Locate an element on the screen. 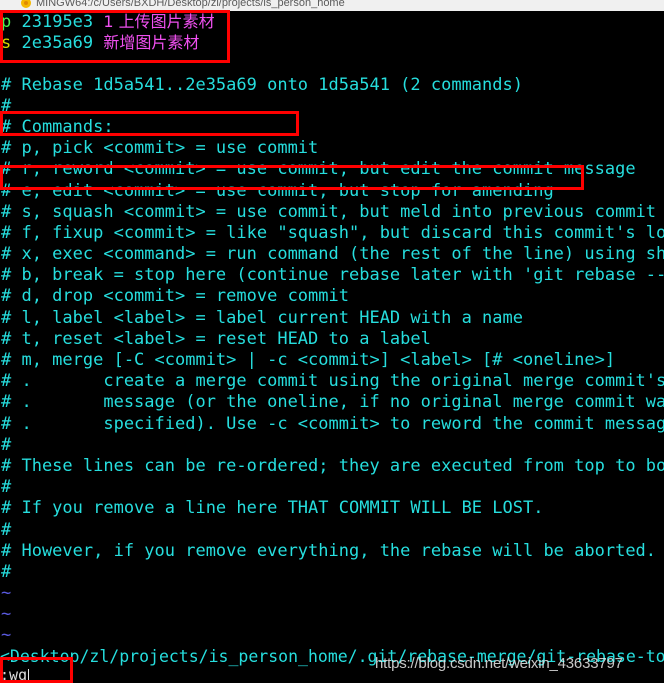 The image size is (664, 683). text-cursor is located at coordinates (29, 675).